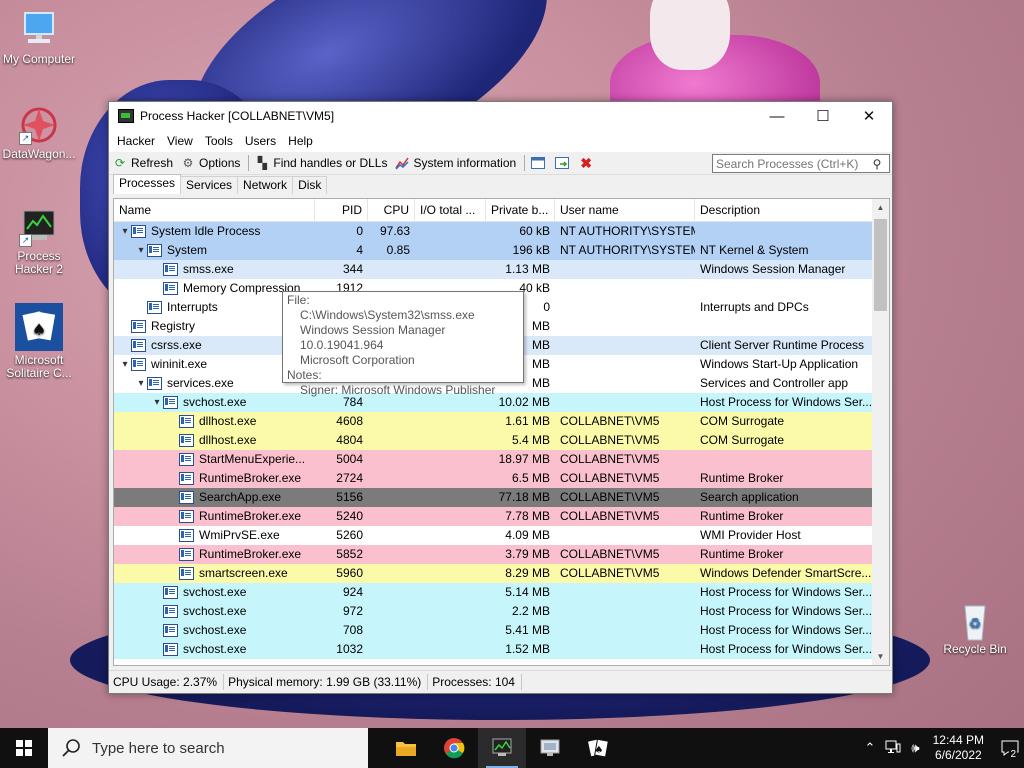 This screenshot has width=1024, height=768. Describe the element at coordinates (524, 459) in the screenshot. I see `process-private-bytes: 18.97 MB` at that location.